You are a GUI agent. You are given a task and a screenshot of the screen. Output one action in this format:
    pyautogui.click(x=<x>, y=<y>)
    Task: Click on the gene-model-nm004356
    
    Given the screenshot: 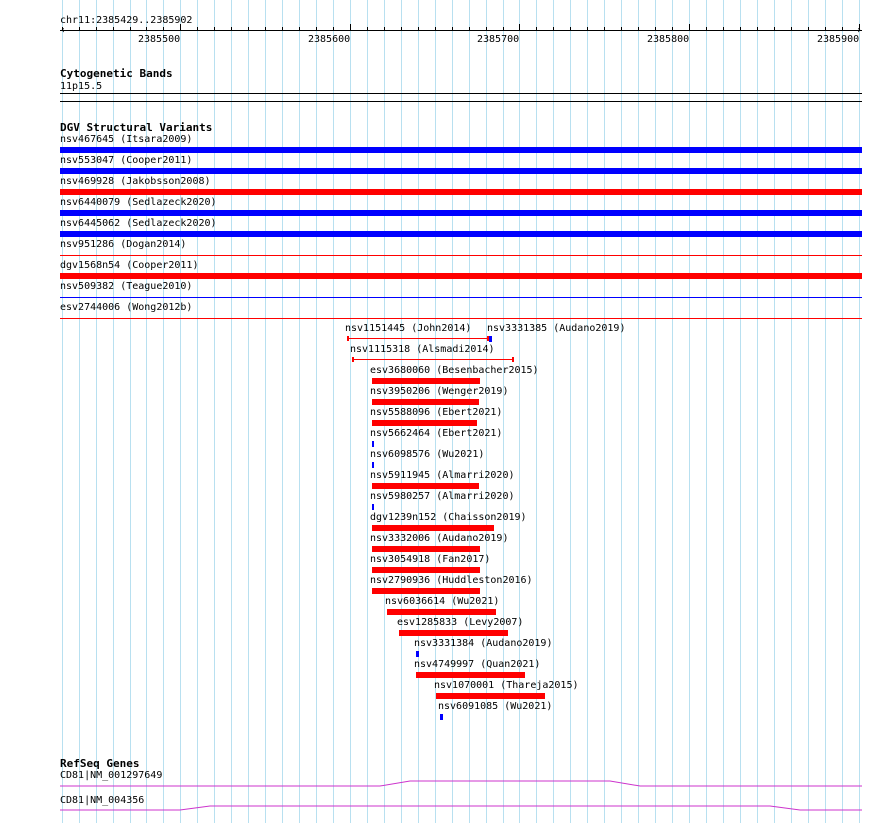 What is the action you would take?
    pyautogui.click(x=461, y=808)
    